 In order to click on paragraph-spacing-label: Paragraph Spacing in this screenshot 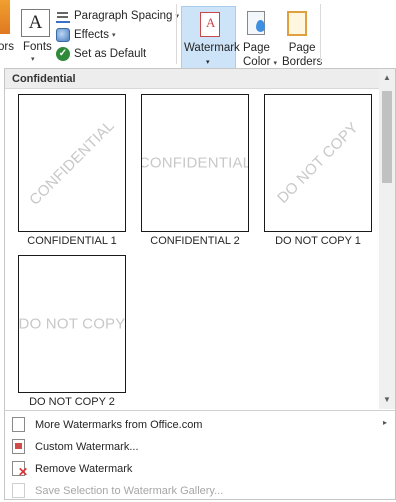, I will do `click(123, 16)`.